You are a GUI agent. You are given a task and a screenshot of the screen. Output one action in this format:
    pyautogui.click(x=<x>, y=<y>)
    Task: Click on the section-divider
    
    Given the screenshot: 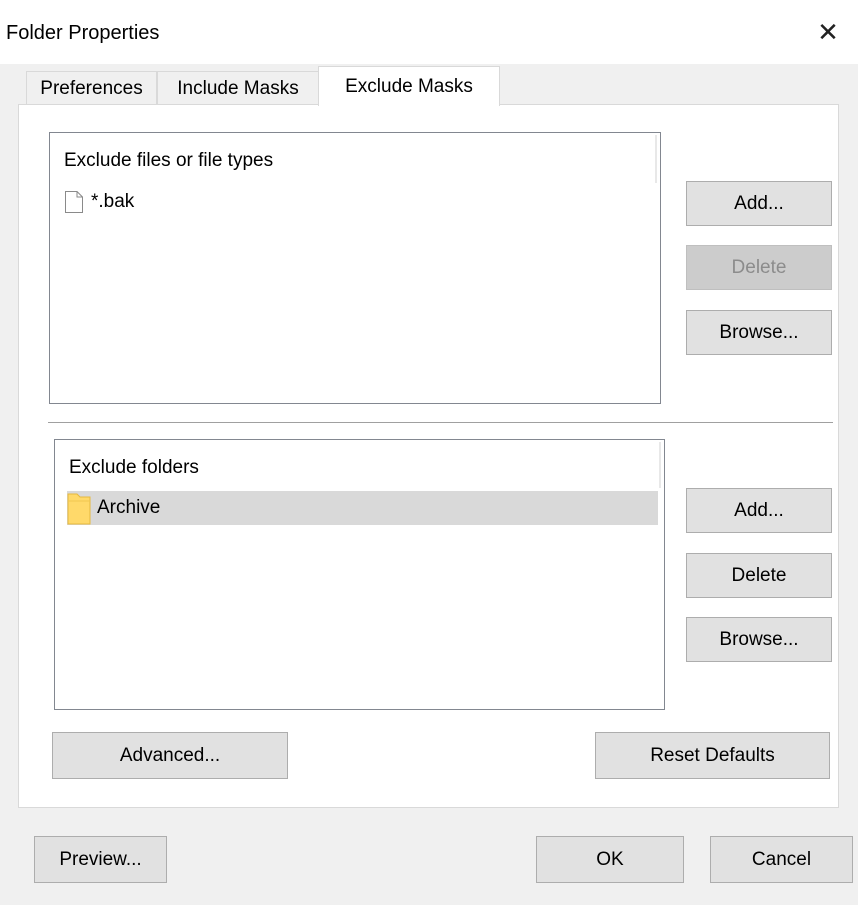 What is the action you would take?
    pyautogui.click(x=440, y=422)
    